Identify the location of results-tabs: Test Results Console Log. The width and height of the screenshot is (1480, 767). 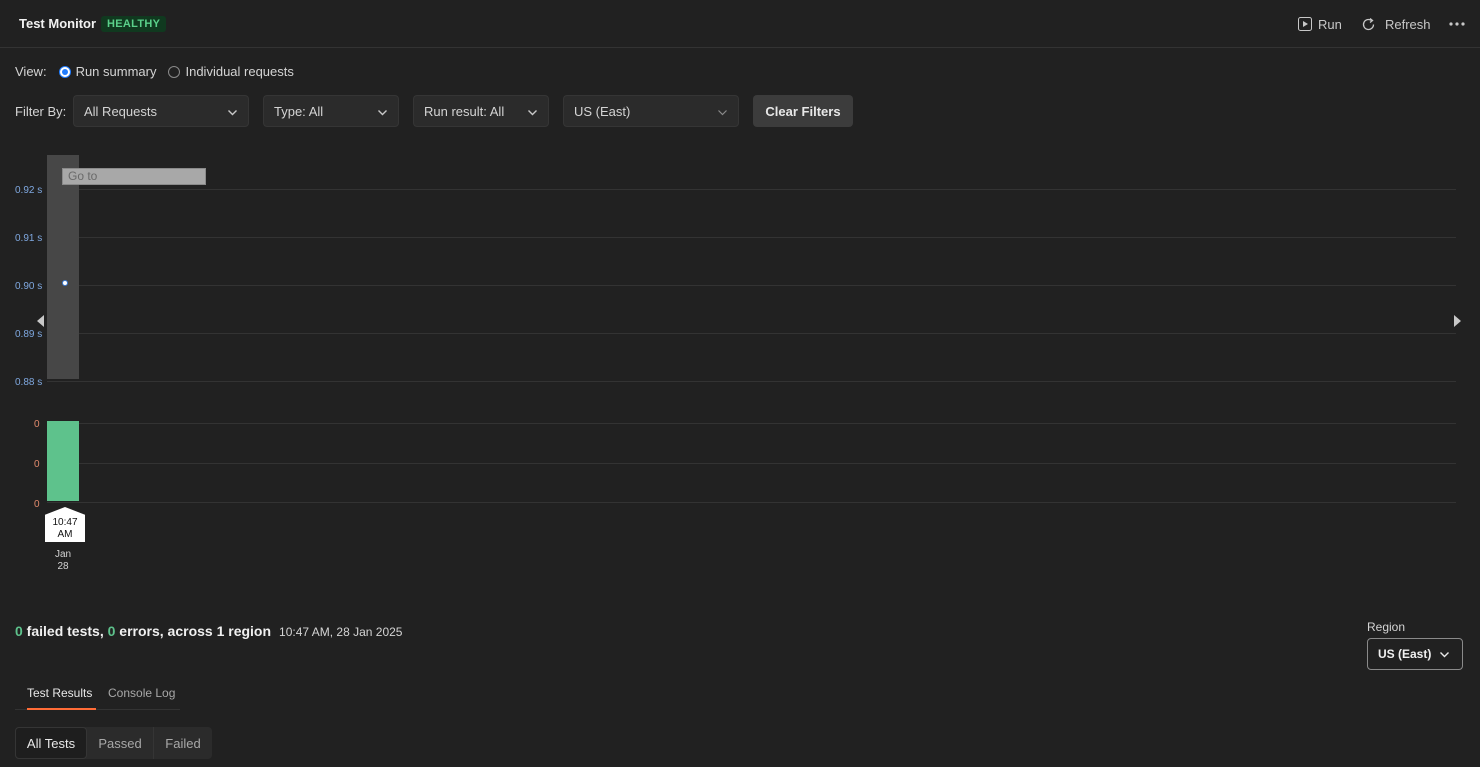
(97, 698).